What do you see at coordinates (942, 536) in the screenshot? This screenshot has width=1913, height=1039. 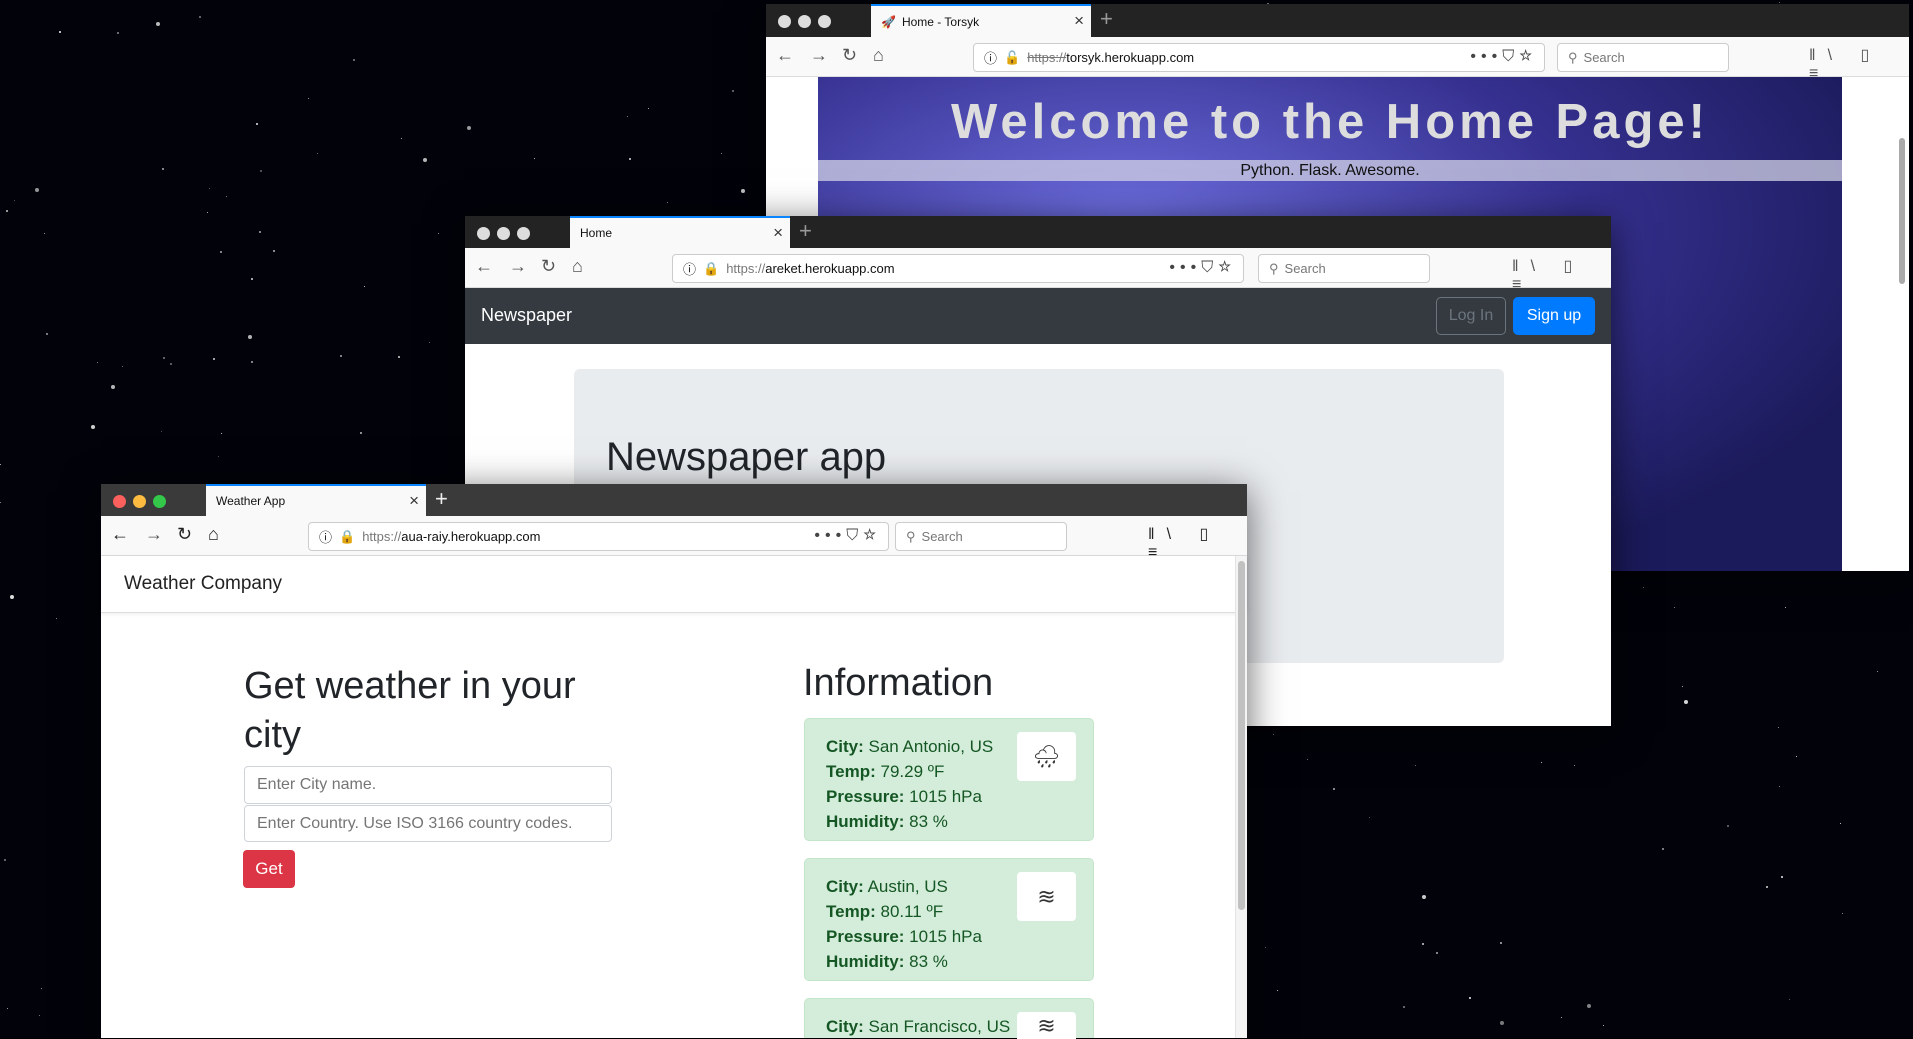 I see `search-placeholder: Search` at bounding box center [942, 536].